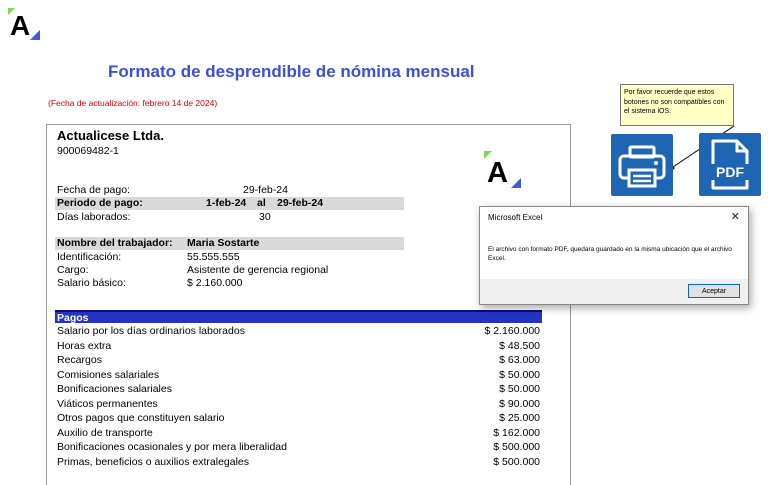  What do you see at coordinates (614, 218) in the screenshot?
I see `dialog-titlebar: Microsoft Excel ✕` at bounding box center [614, 218].